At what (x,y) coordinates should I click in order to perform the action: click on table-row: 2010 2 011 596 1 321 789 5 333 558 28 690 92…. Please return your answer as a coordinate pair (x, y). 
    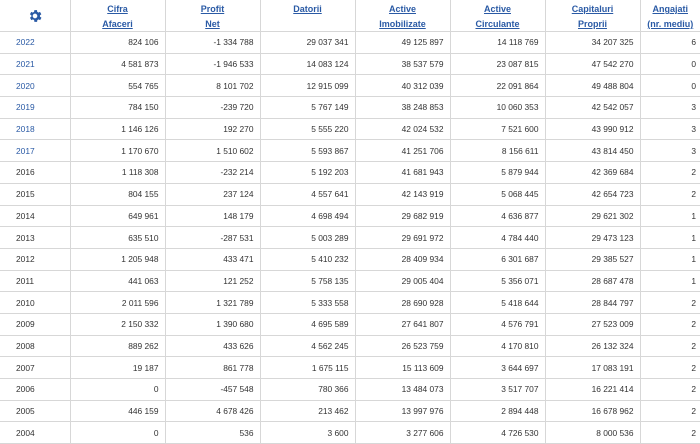
    Looking at the image, I should click on (350, 302).